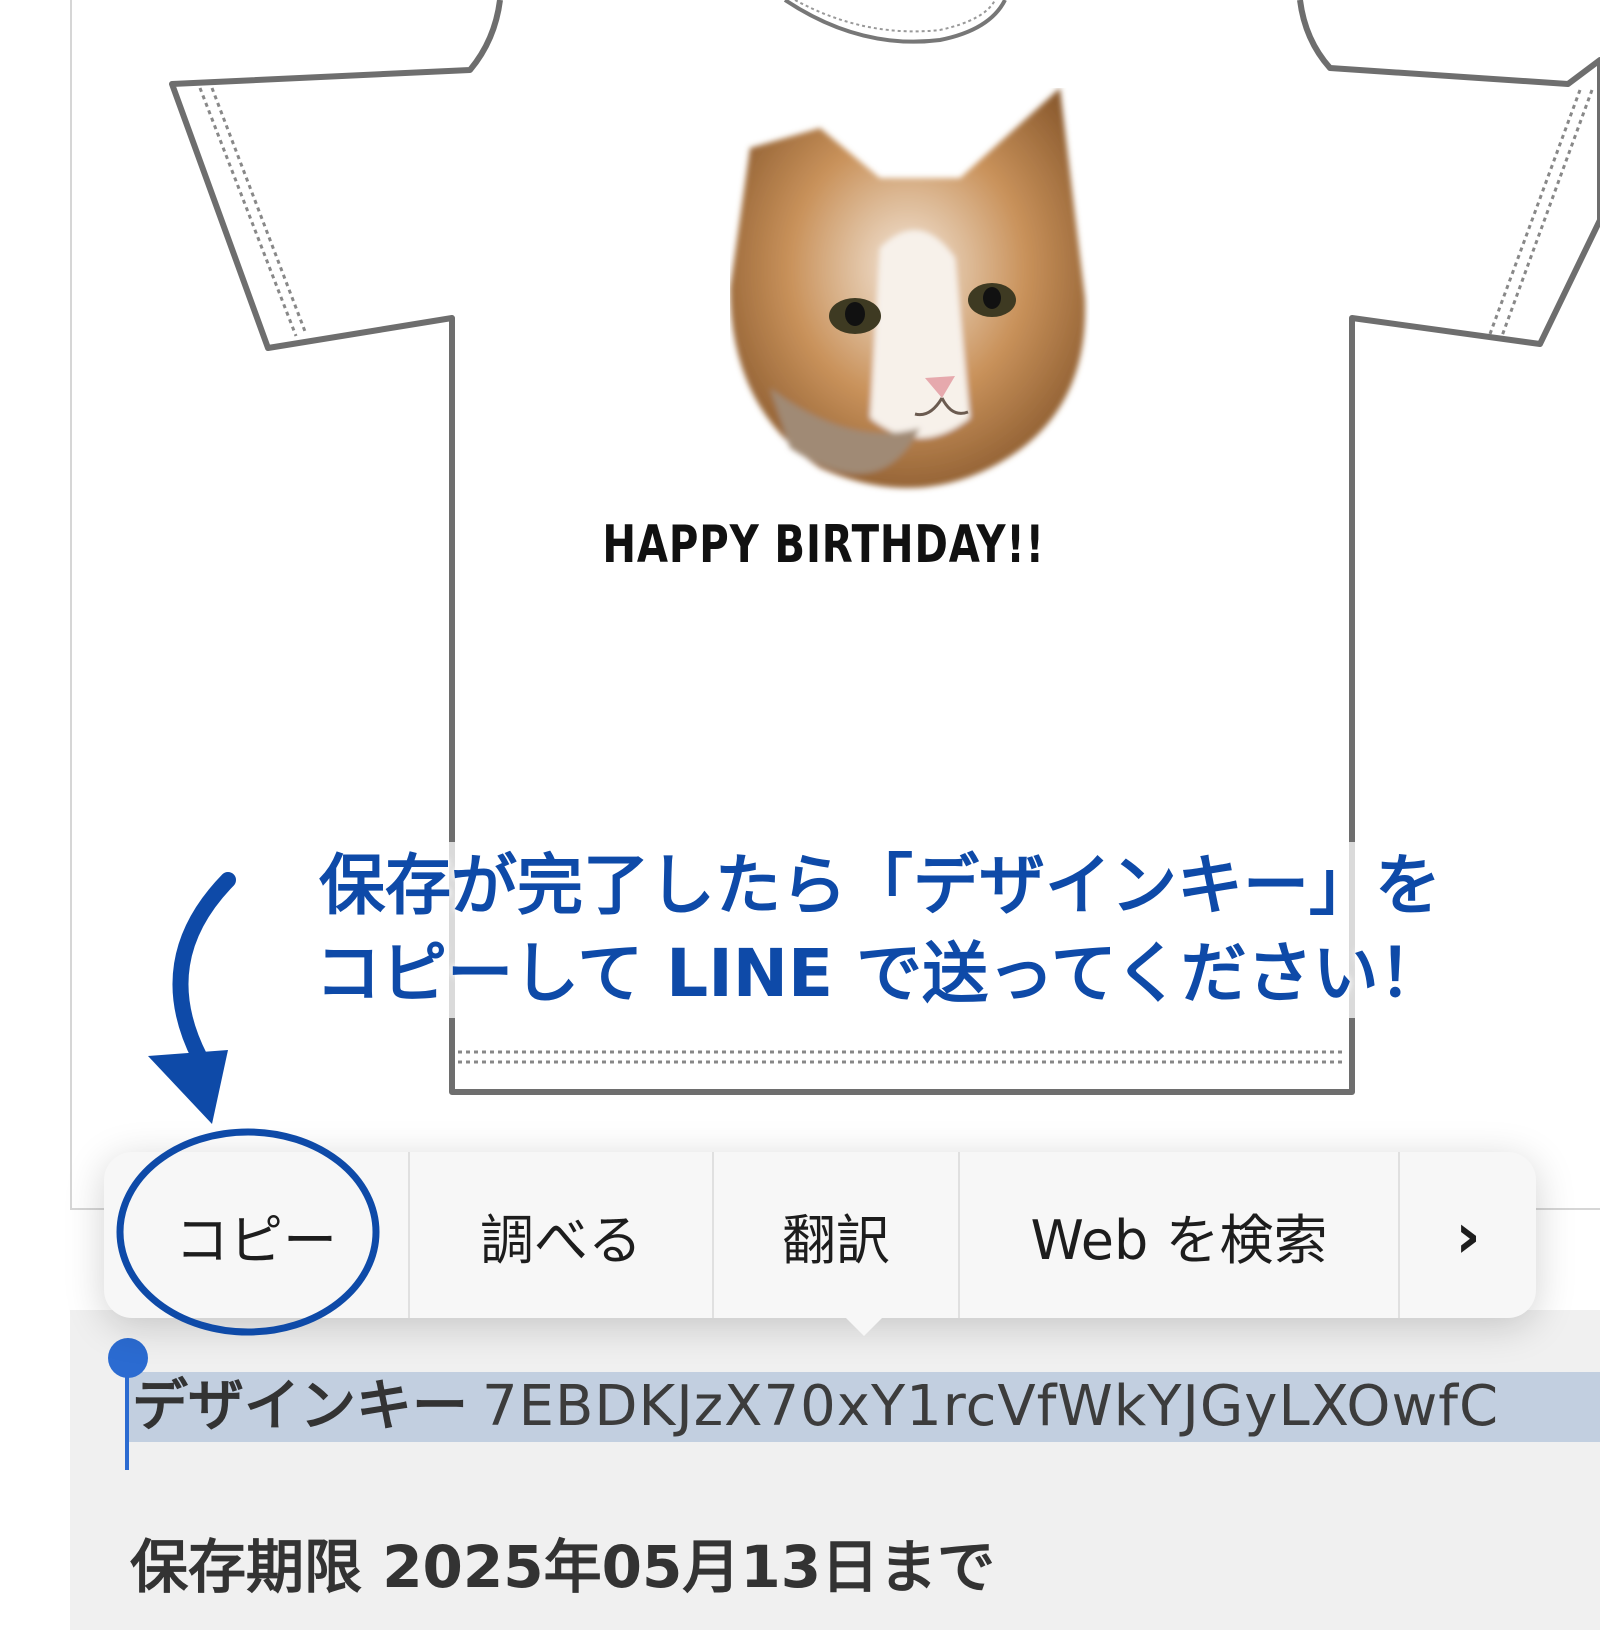 The height and width of the screenshot is (1630, 1600). I want to click on text-context-menu: コピー 調べる 翻訳 Web を検索 ›, so click(820, 1235).